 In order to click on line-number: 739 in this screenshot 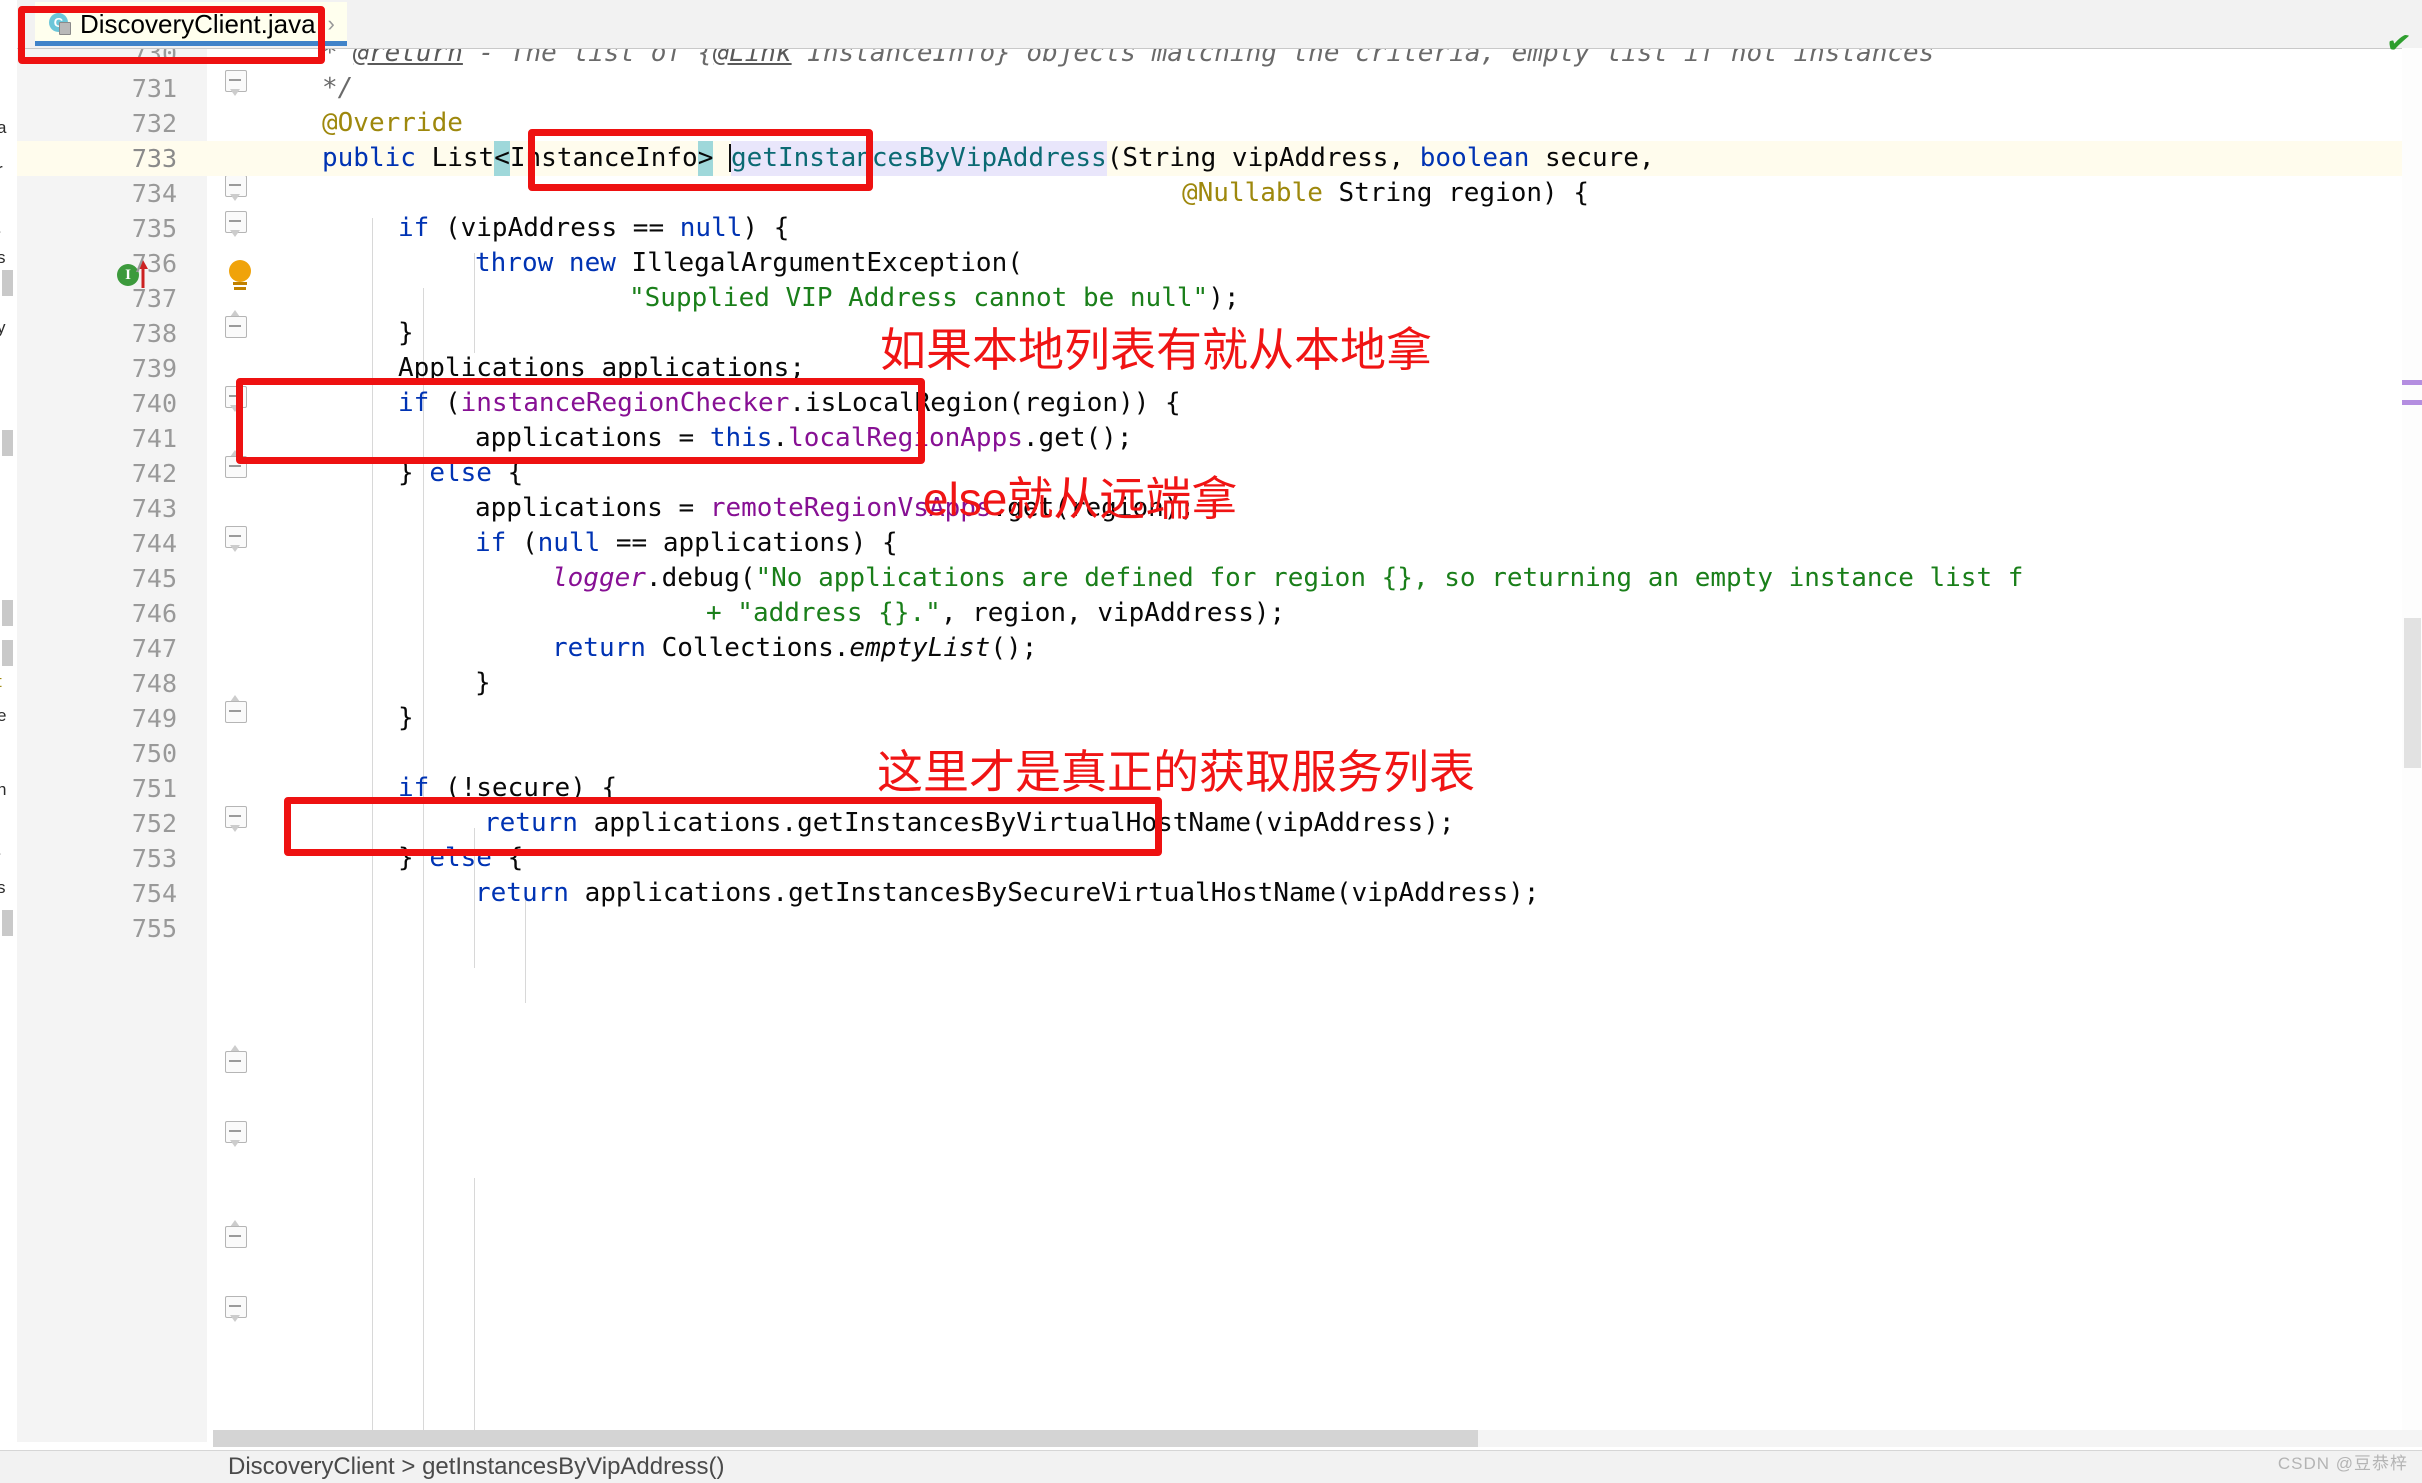, I will do `click(154, 368)`.